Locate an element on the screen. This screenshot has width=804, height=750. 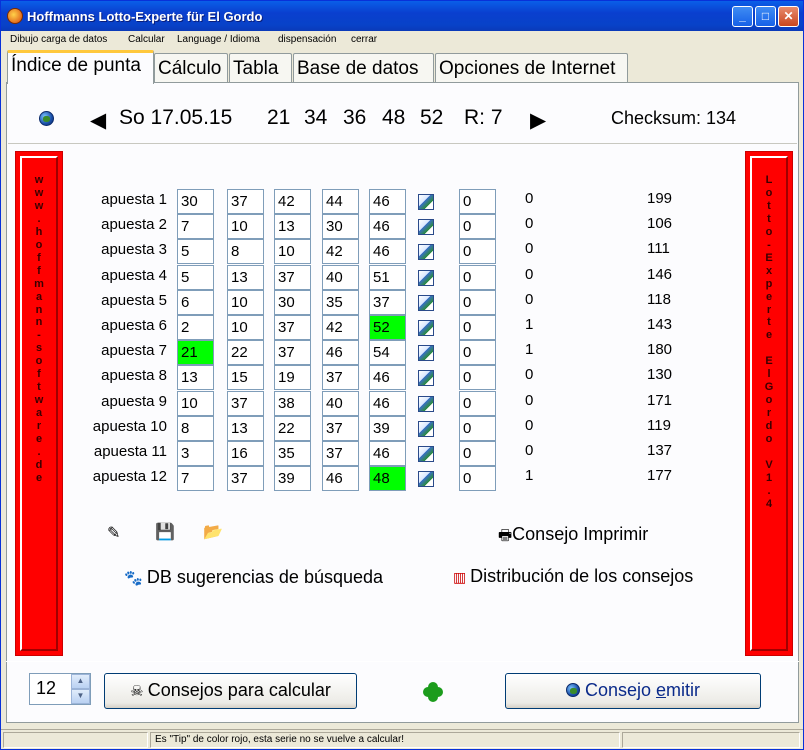
tab-calculo: Cálculo is located at coordinates (191, 68).